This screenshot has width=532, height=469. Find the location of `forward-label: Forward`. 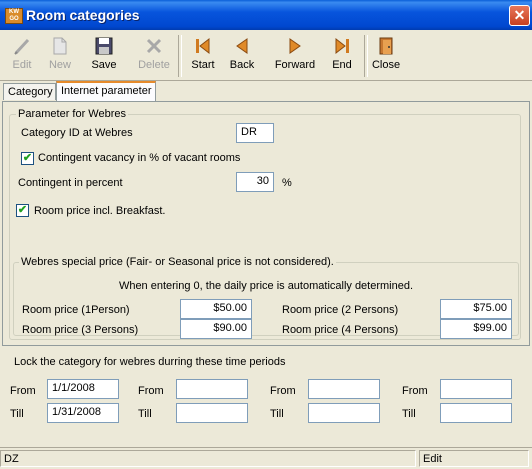

forward-label: Forward is located at coordinates (295, 65).